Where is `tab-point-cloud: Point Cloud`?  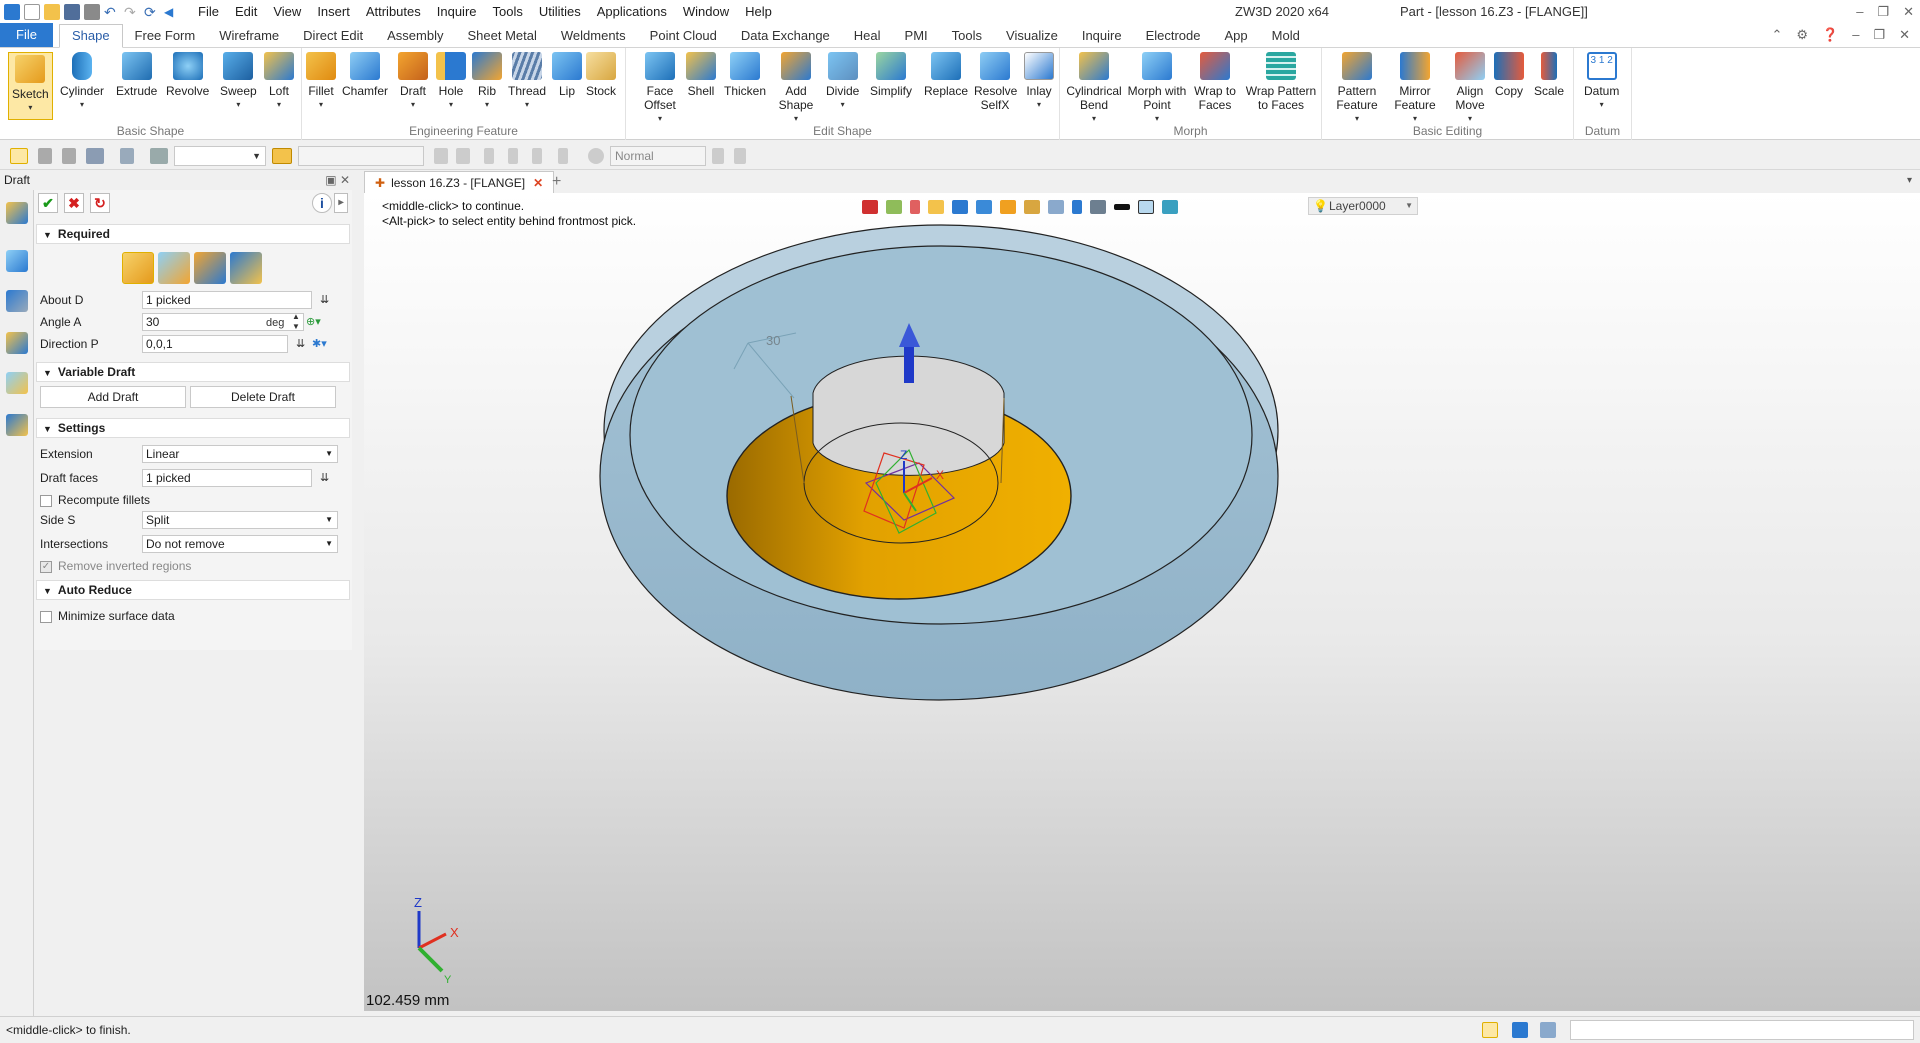 tab-point-cloud: Point Cloud is located at coordinates (683, 36).